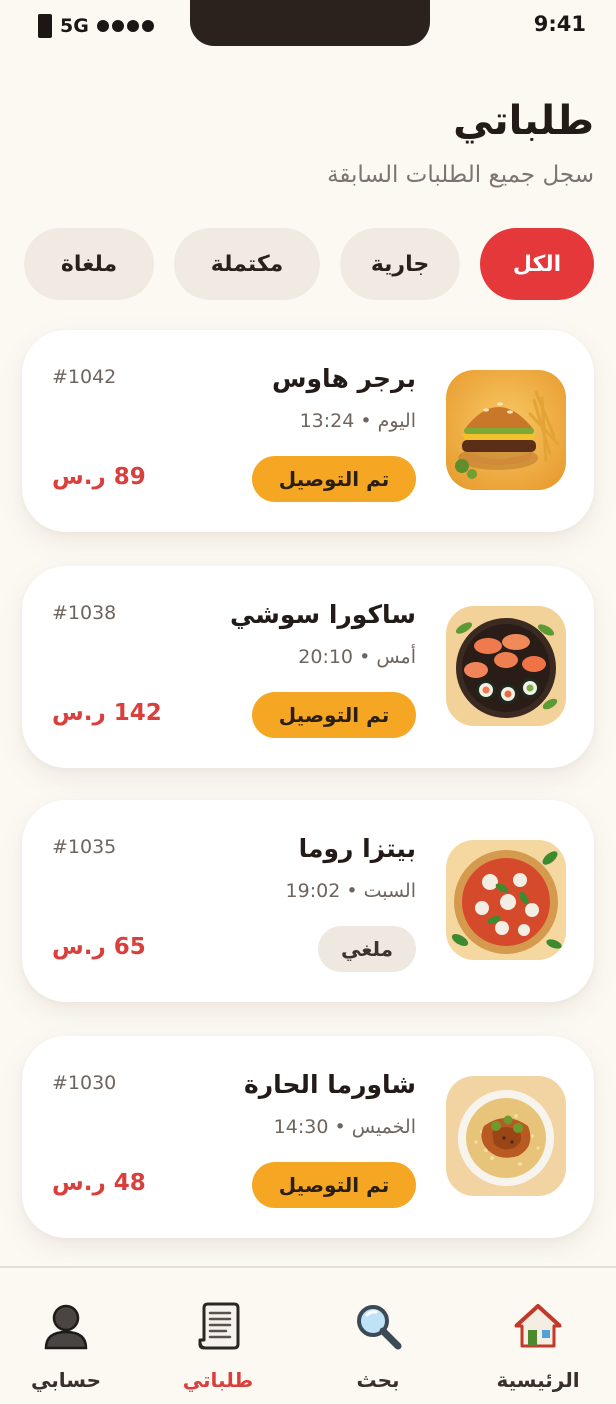  What do you see at coordinates (84, 847) in the screenshot?
I see `order-id: #1035` at bounding box center [84, 847].